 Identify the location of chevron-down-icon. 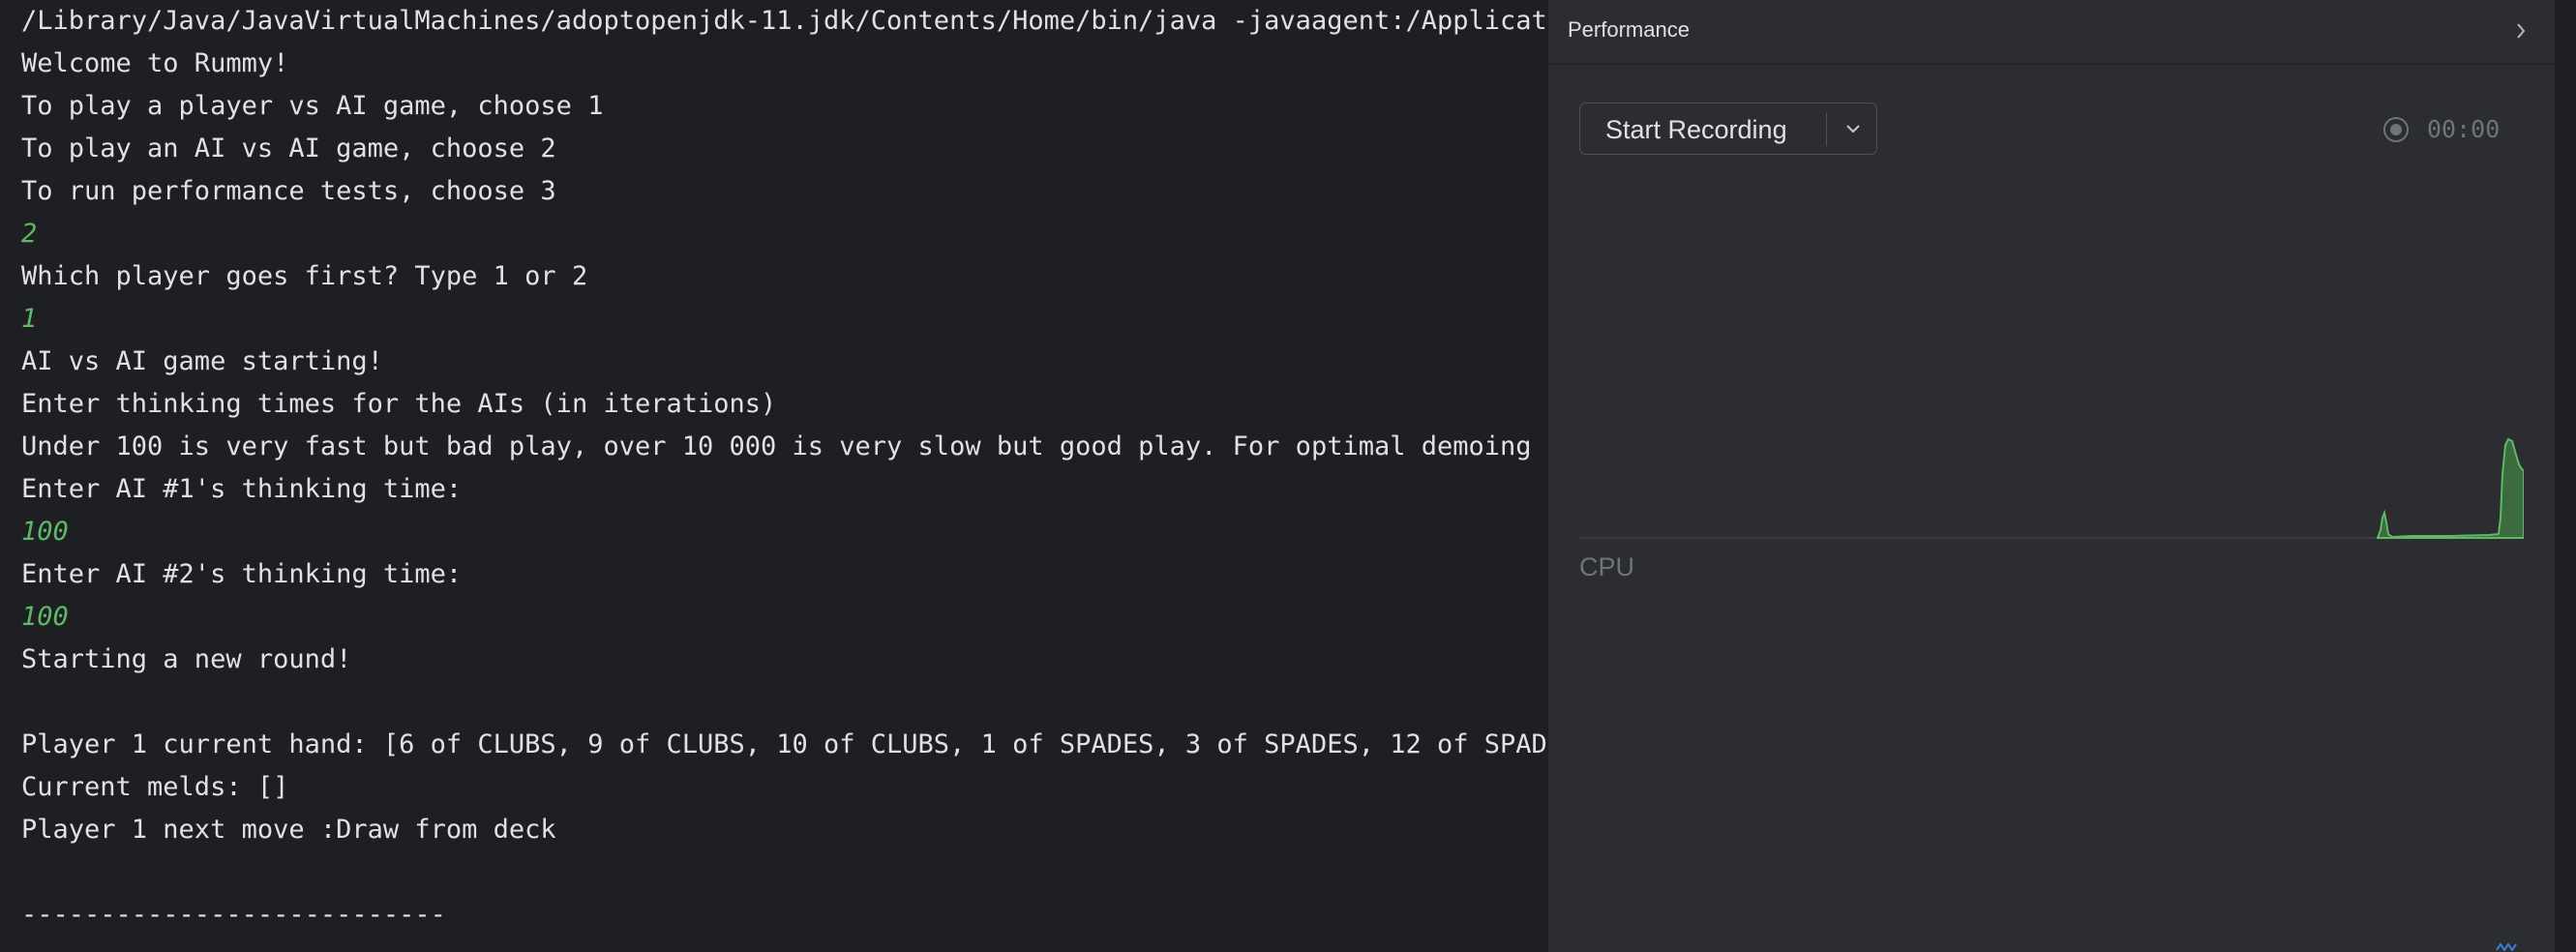
(1853, 129).